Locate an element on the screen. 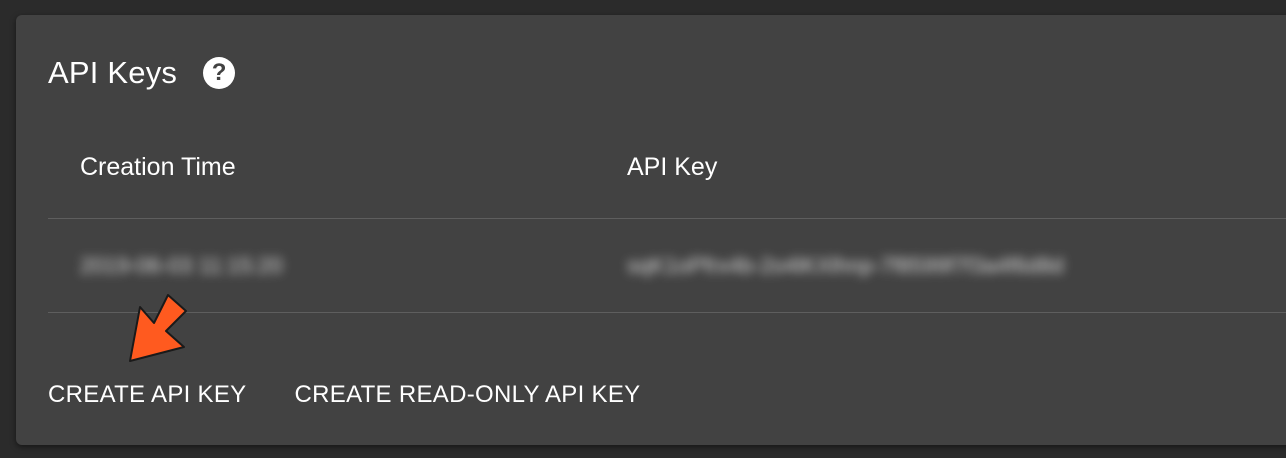  create-api-key-button: CREATE API KEY is located at coordinates (147, 395).